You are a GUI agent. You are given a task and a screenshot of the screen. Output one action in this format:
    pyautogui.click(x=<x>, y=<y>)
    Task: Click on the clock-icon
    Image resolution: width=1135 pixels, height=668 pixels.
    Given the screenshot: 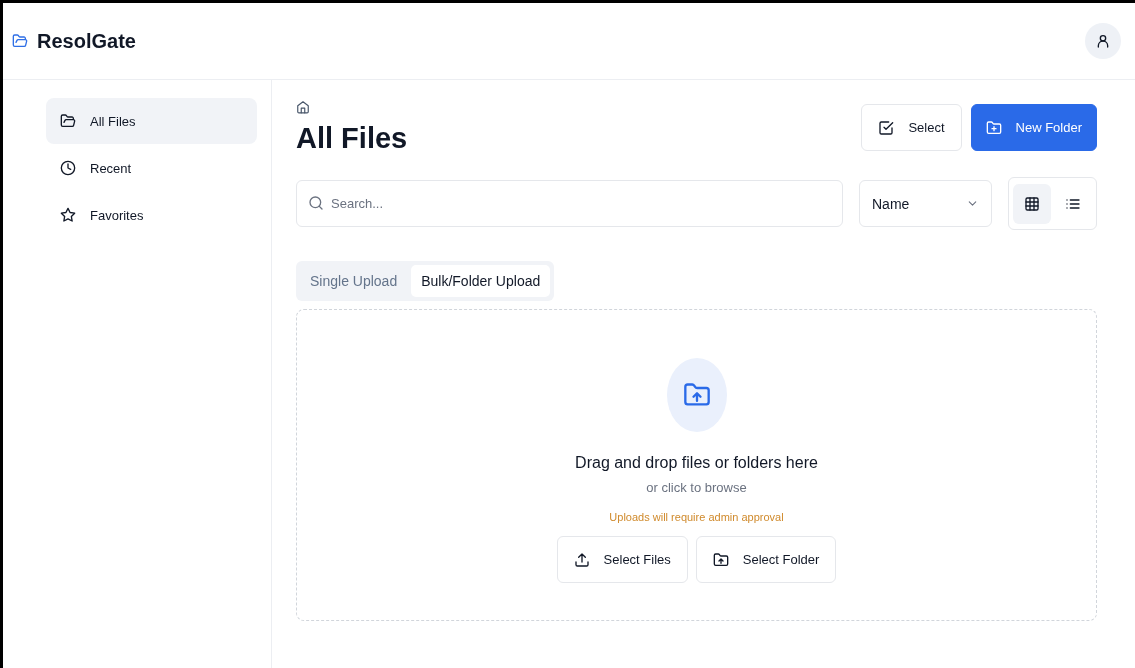 What is the action you would take?
    pyautogui.click(x=68, y=168)
    